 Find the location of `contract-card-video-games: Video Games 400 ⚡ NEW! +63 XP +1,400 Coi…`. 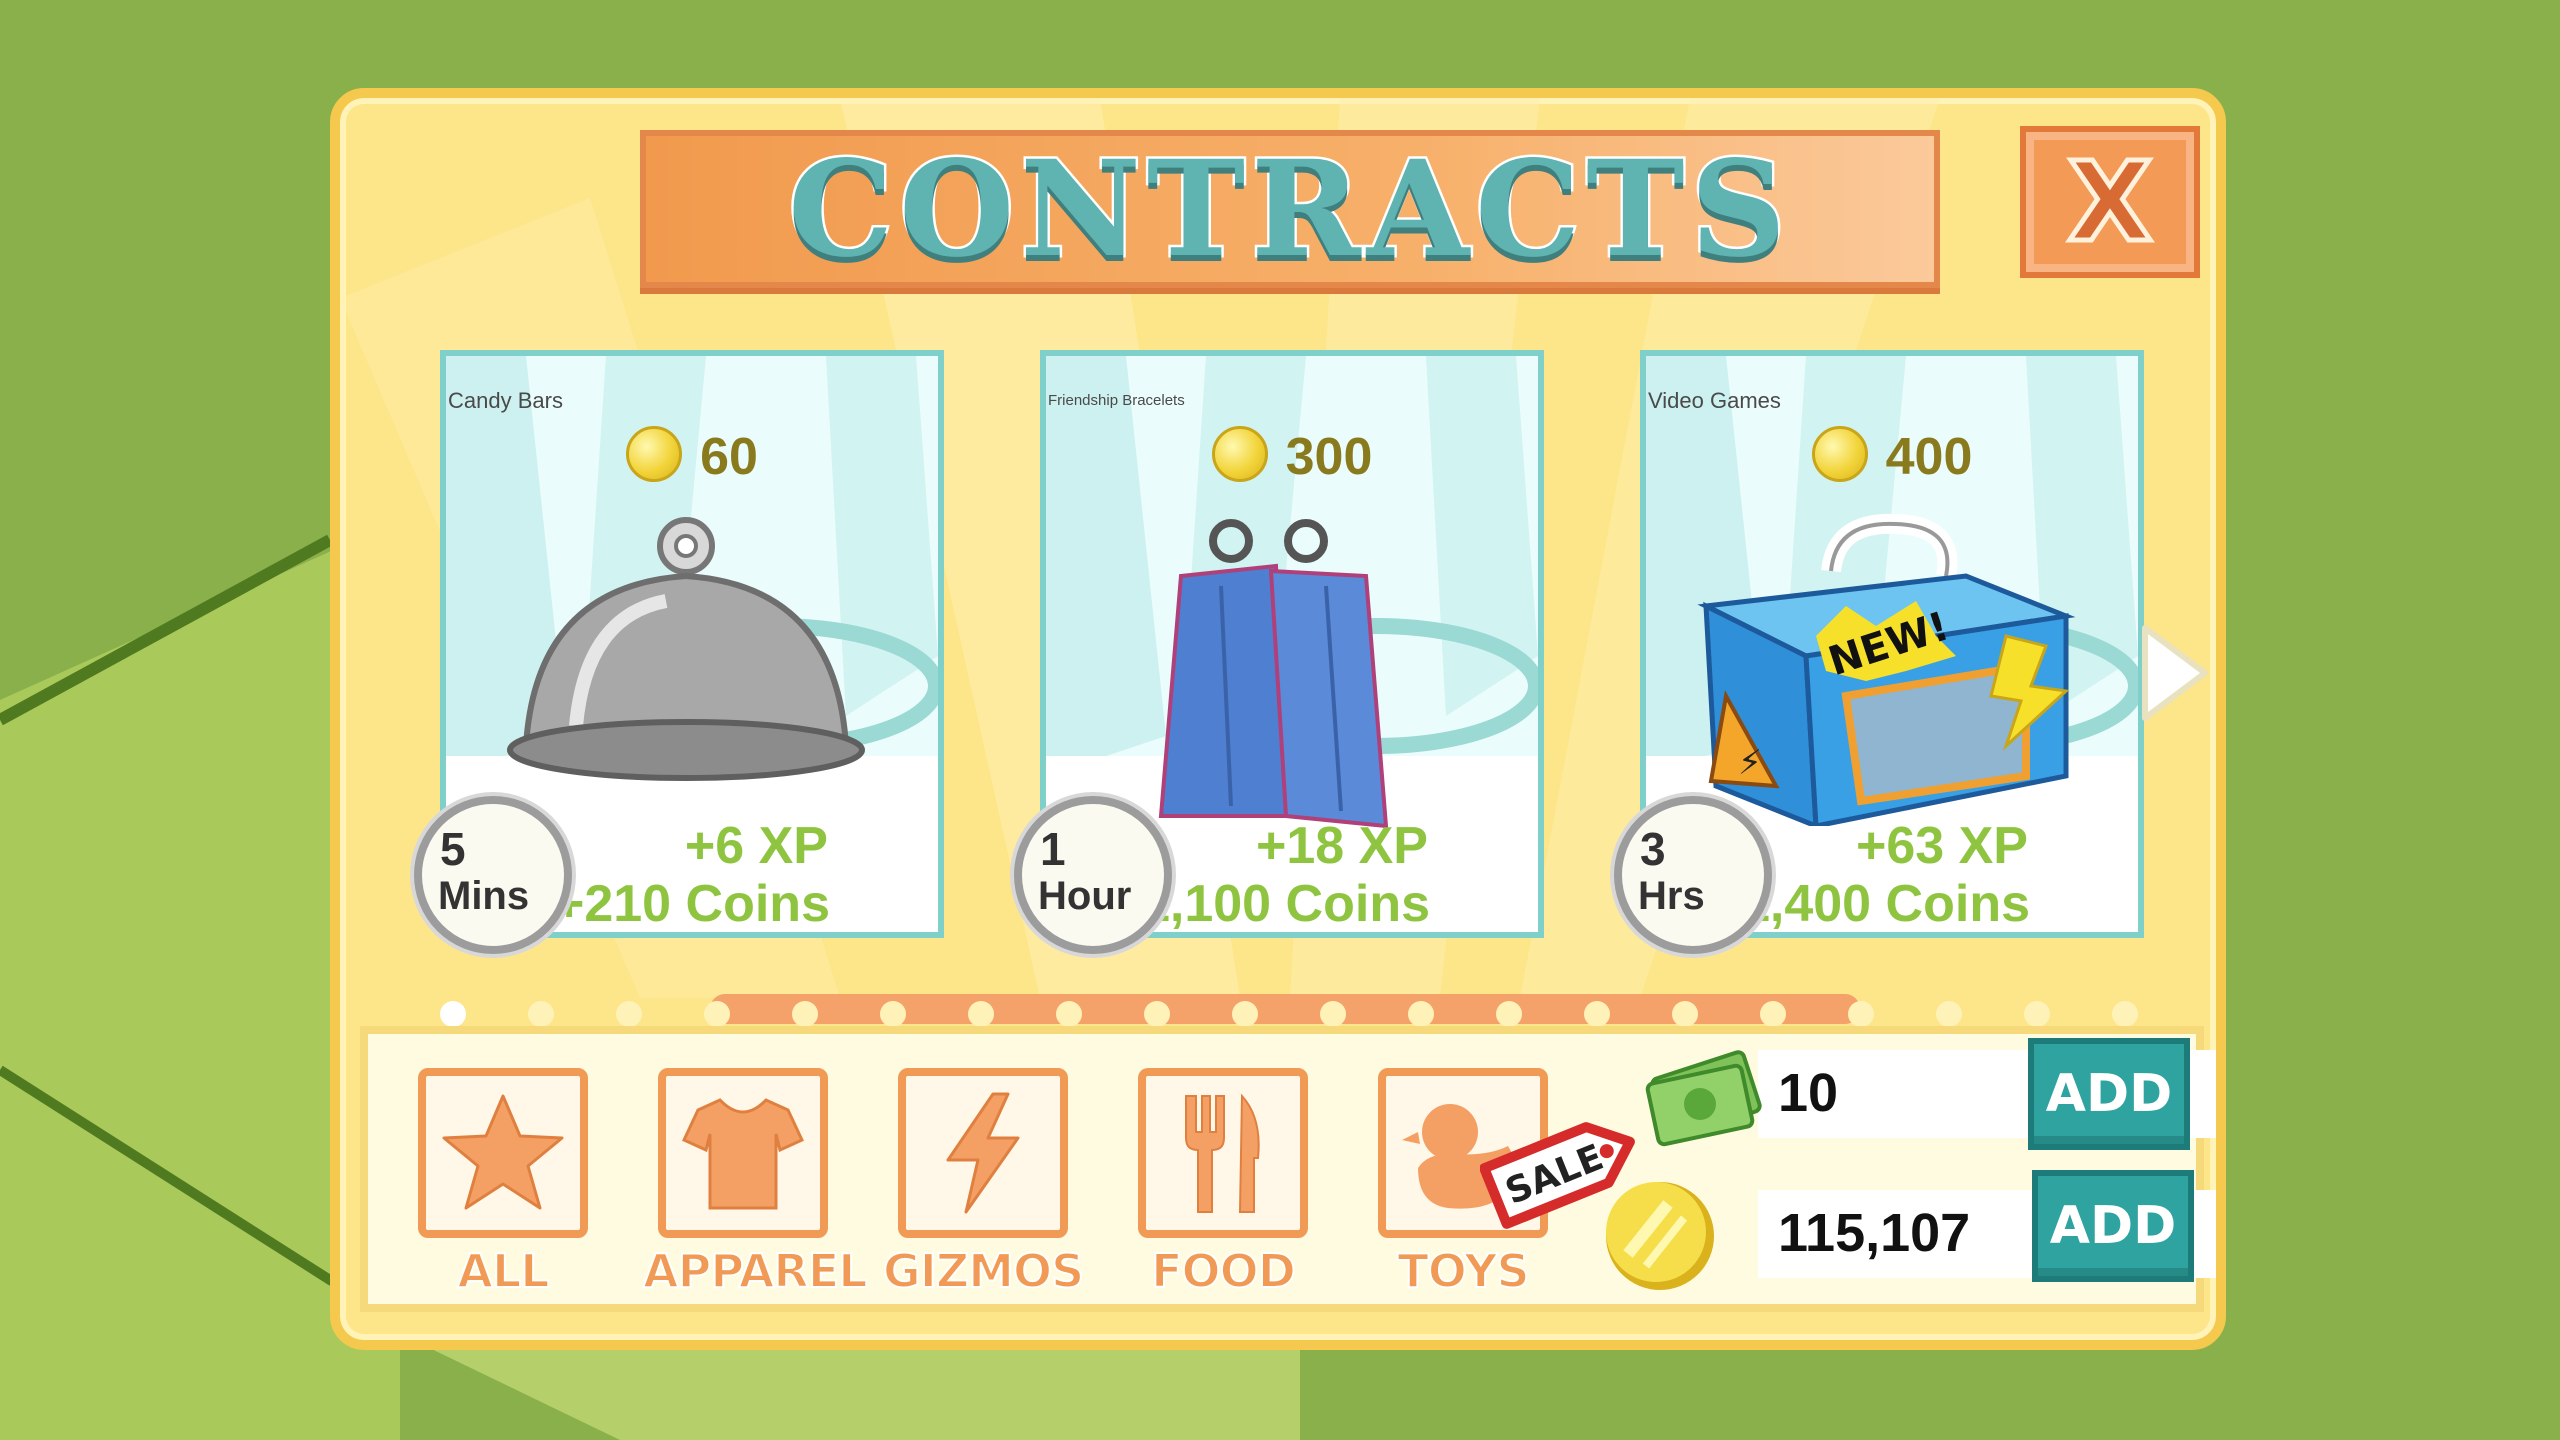

contract-card-video-games: Video Games 400 ⚡ NEW! +63 XP +1,400 Coi… is located at coordinates (1879, 652).